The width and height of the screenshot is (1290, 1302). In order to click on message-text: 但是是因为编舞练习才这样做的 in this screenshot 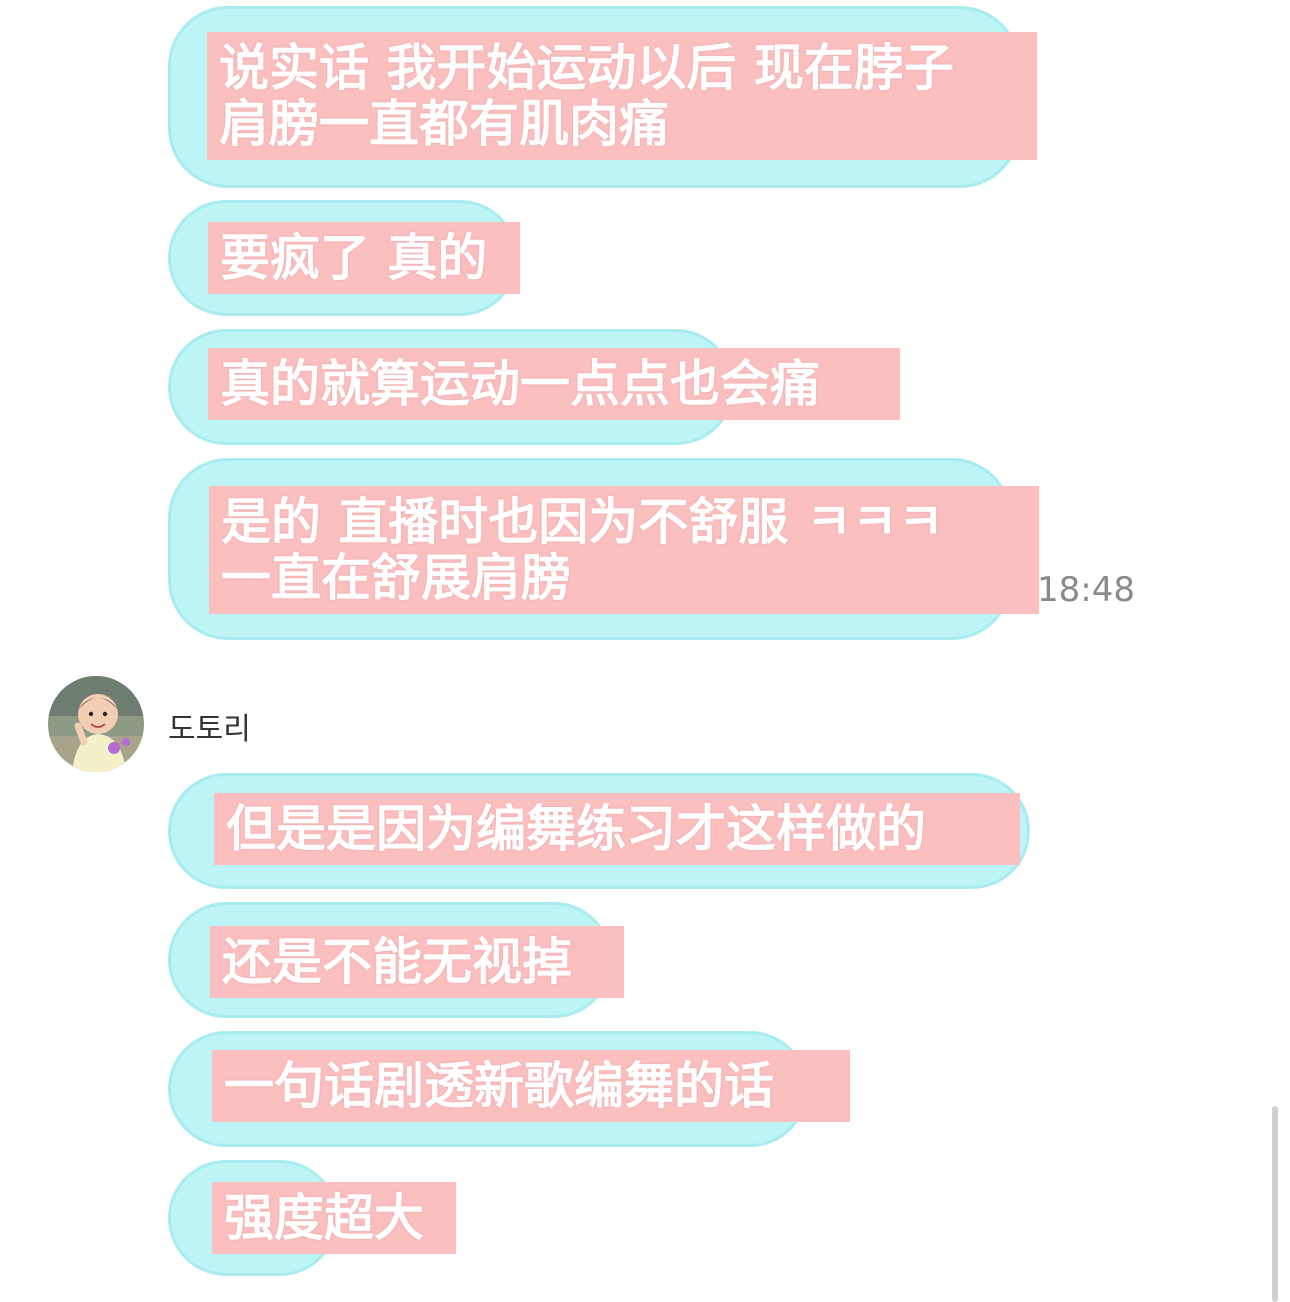, I will do `click(617, 829)`.